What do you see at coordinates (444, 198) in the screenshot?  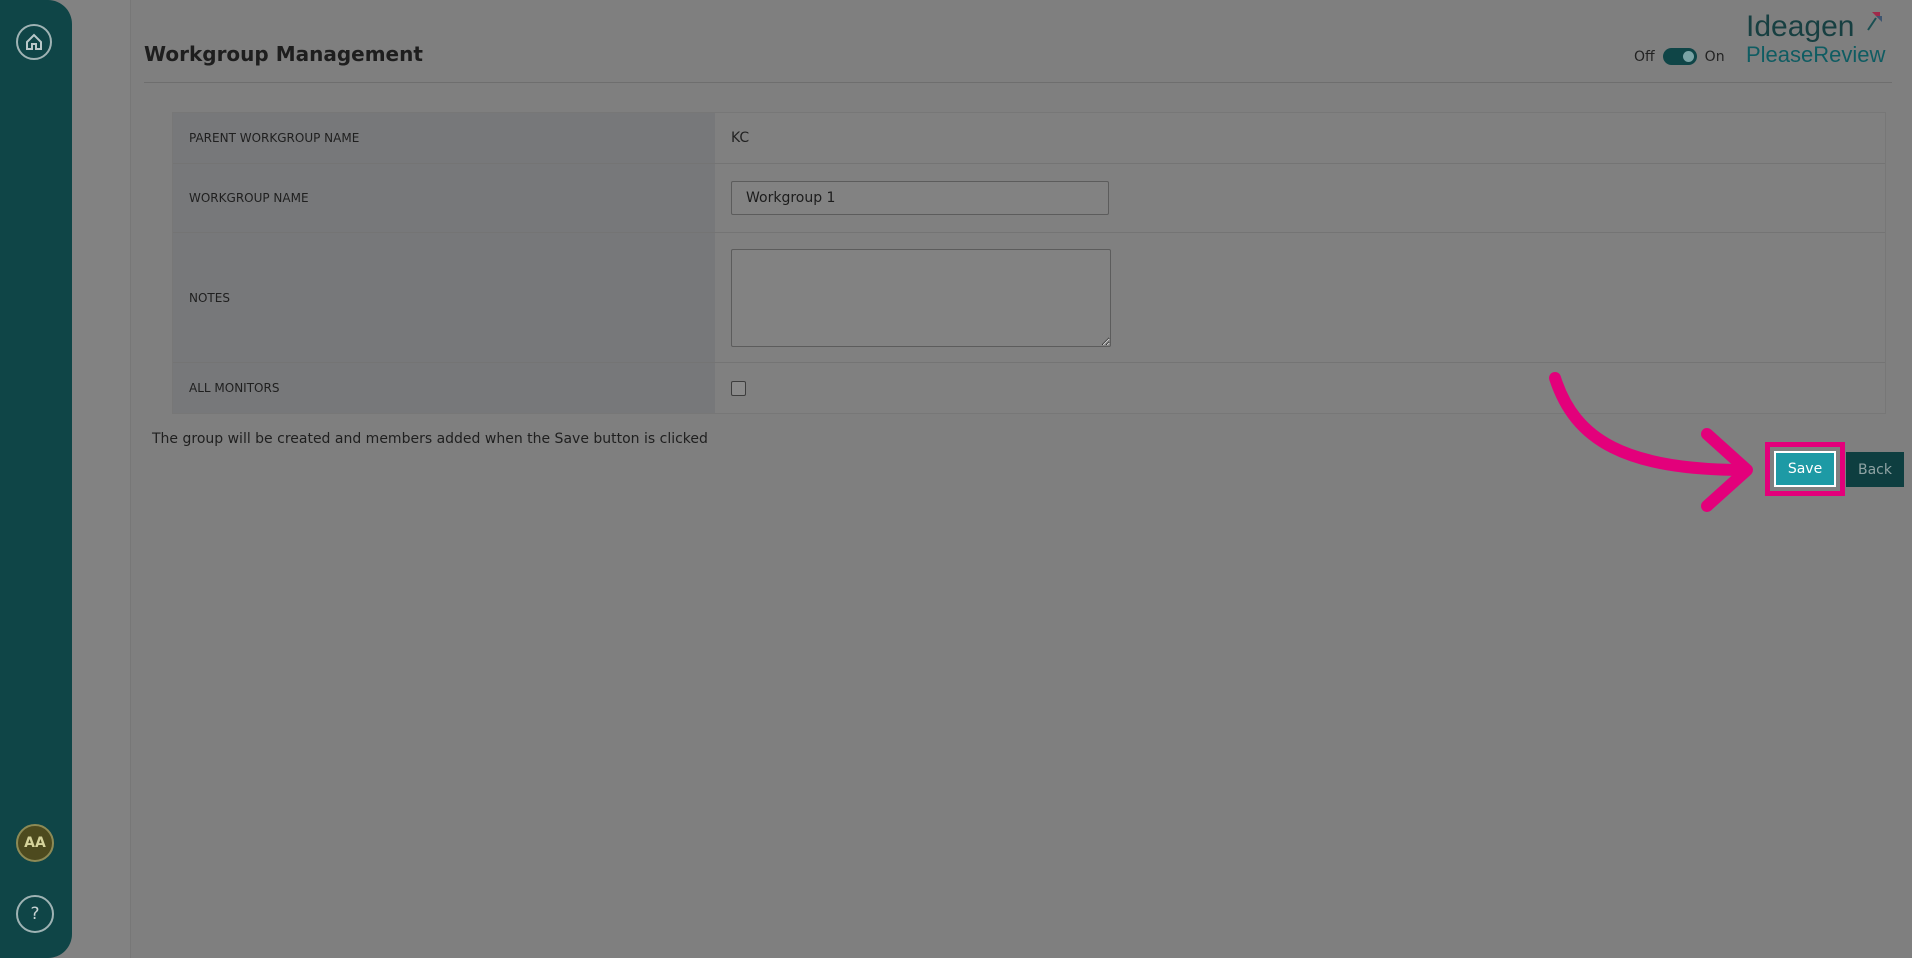 I see `workgroup-name-label: WORKGROUP NAME` at bounding box center [444, 198].